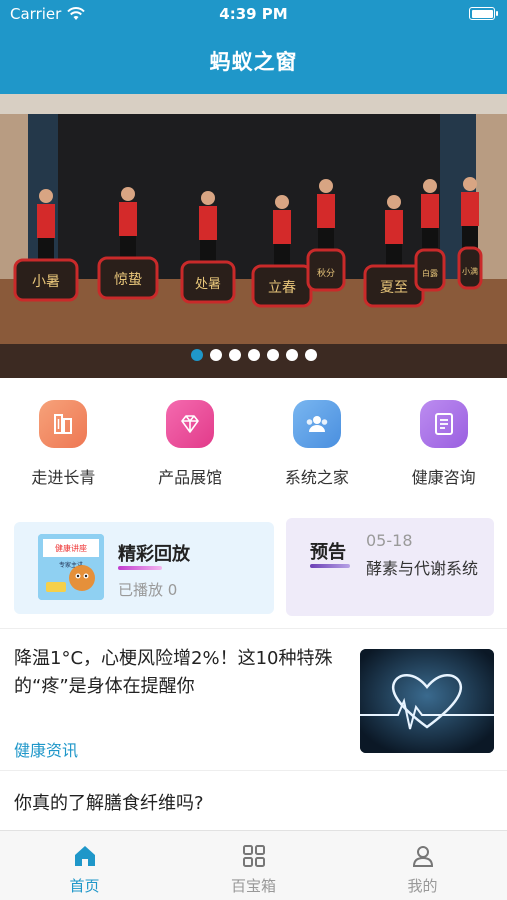  What do you see at coordinates (63, 477) in the screenshot?
I see `menu-label: 走进长青` at bounding box center [63, 477].